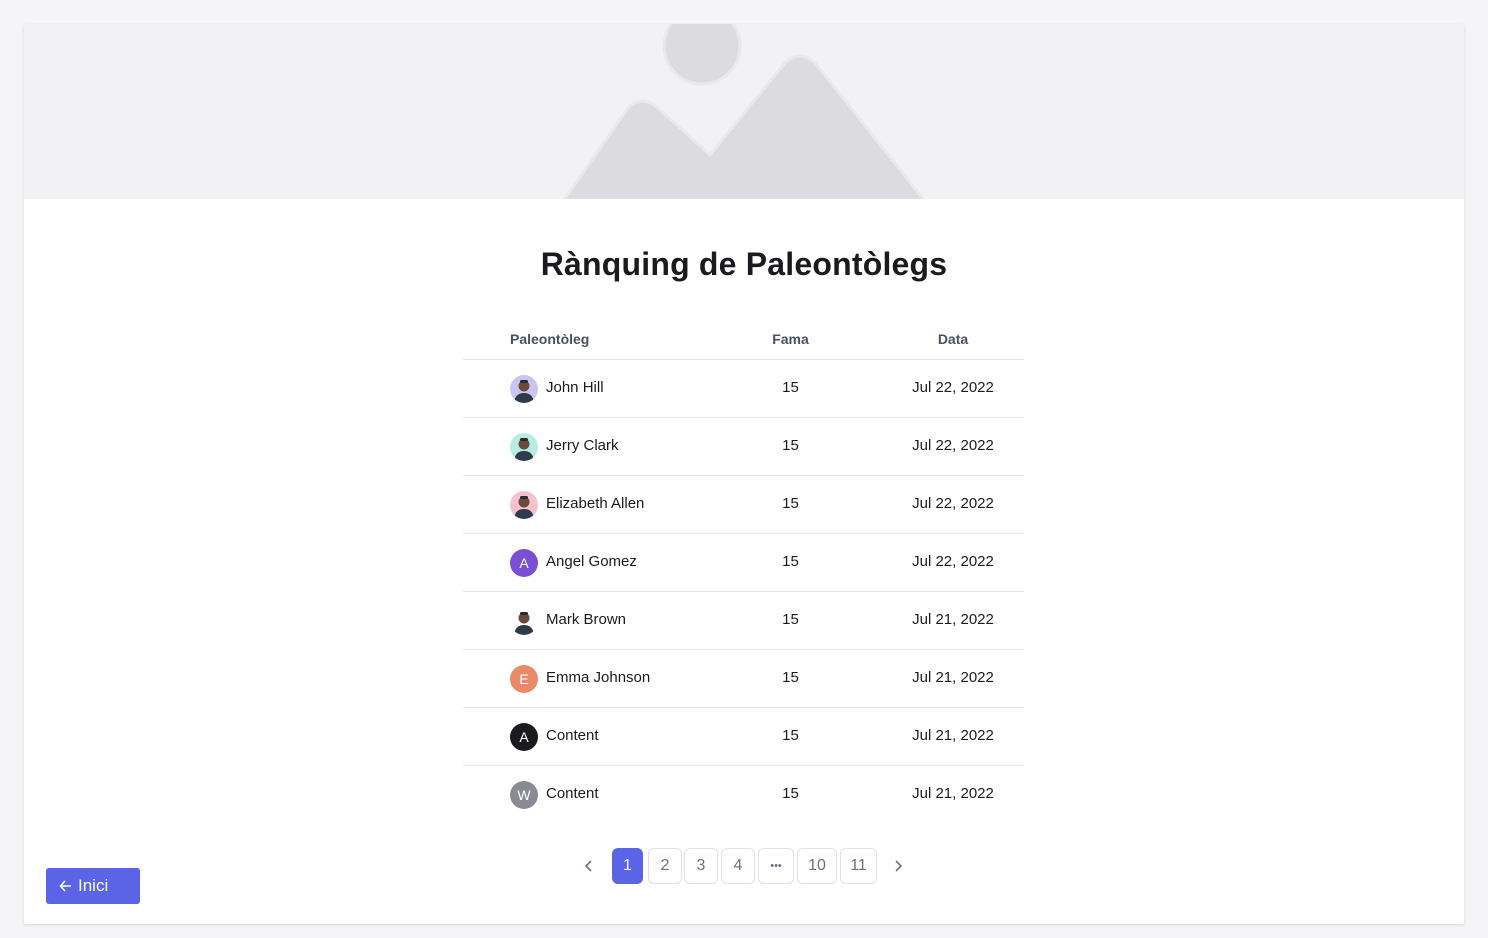 This screenshot has height=938, width=1488. I want to click on table-row: A Content 15 Jul 21, 2022, so click(743, 737).